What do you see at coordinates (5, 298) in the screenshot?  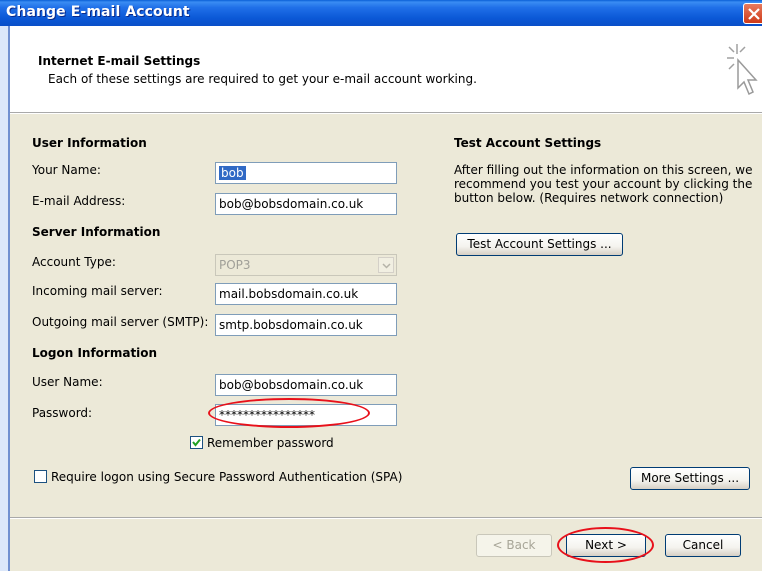 I see `window-frame-left` at bounding box center [5, 298].